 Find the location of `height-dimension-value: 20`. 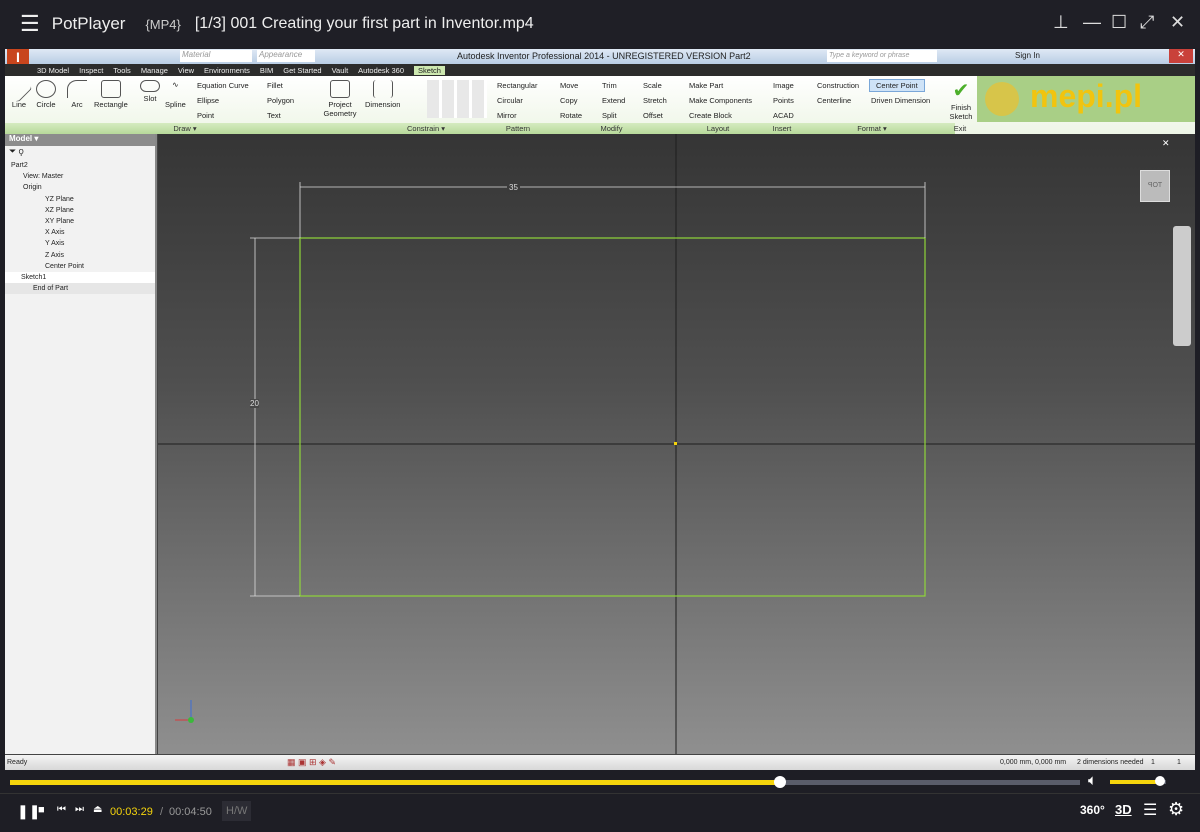

height-dimension-value: 20 is located at coordinates (254, 403).